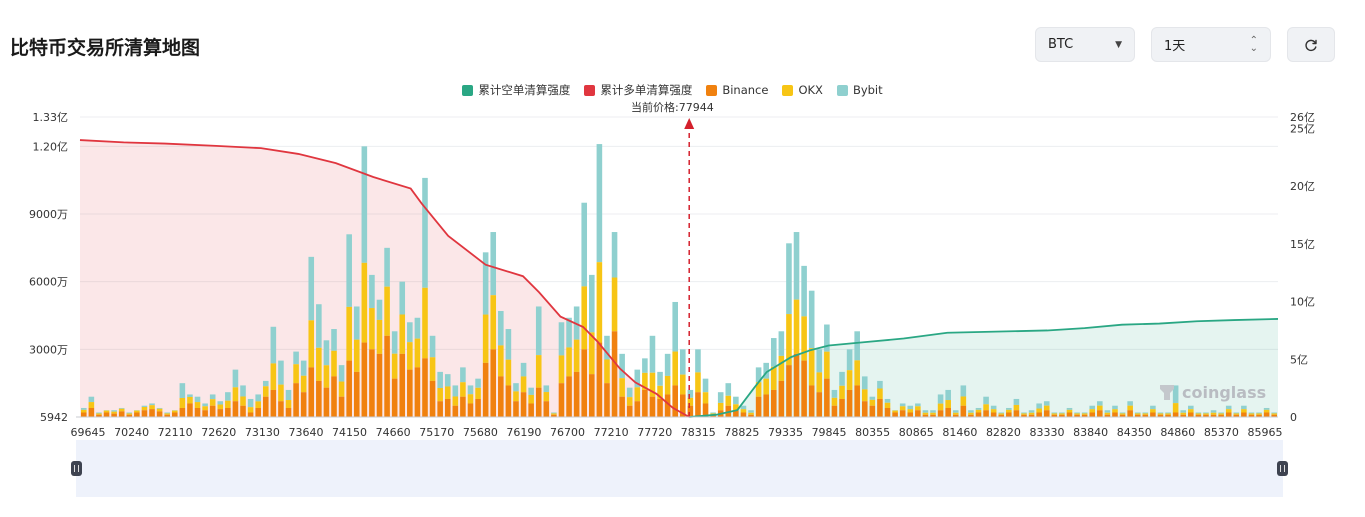  What do you see at coordinates (1302, 117) in the screenshot?
I see `y-right-tick-label: 26亿` at bounding box center [1302, 117].